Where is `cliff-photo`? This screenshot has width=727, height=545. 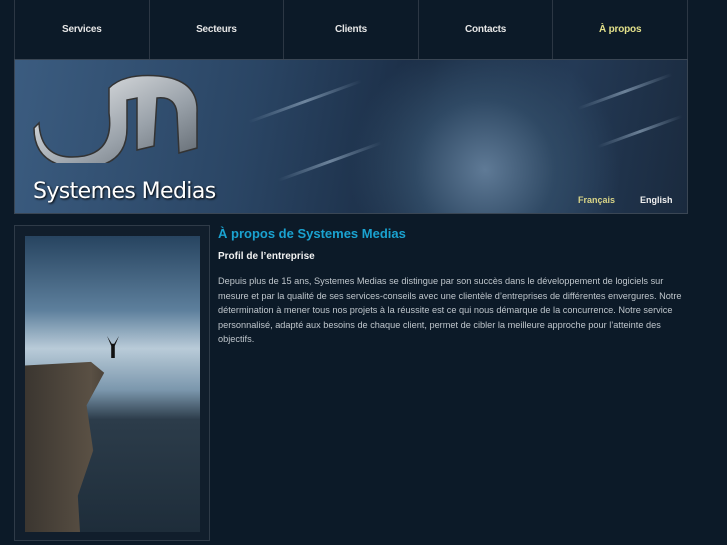
cliff-photo is located at coordinates (112, 384).